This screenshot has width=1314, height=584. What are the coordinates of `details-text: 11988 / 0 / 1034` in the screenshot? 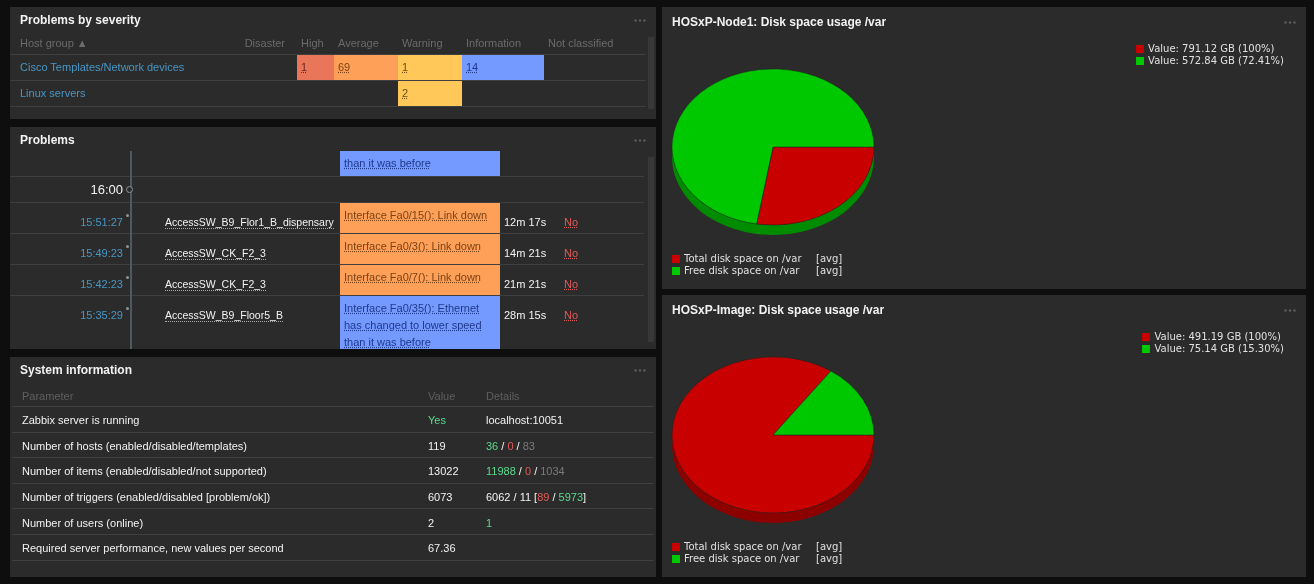 It's located at (525, 471).